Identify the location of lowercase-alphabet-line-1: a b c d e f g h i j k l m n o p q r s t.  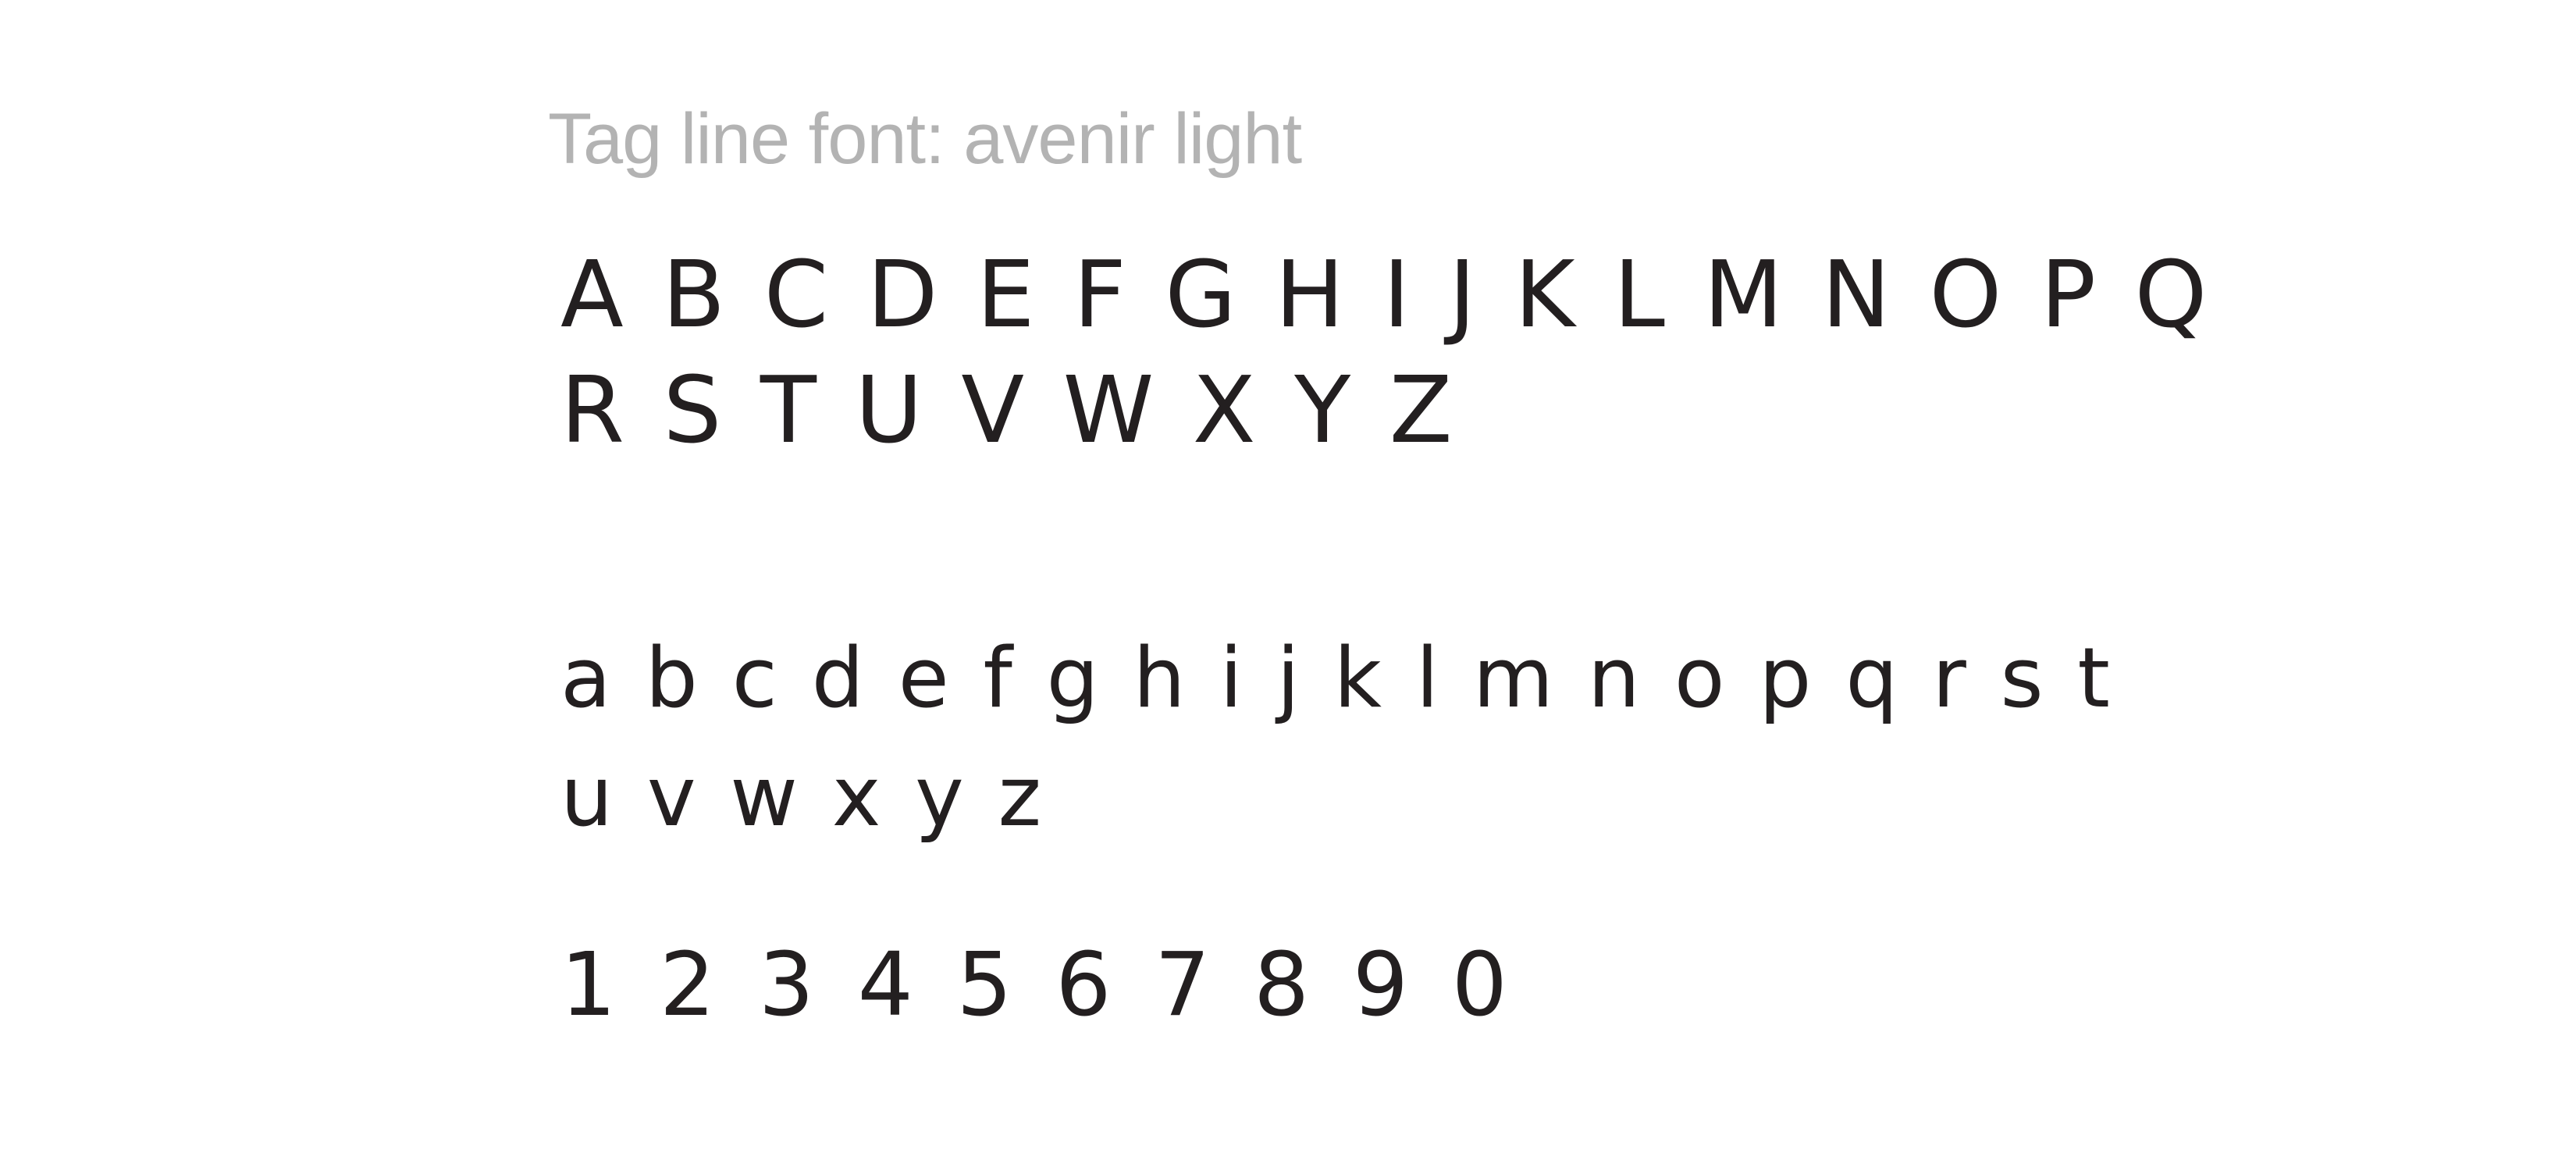
(1337, 678).